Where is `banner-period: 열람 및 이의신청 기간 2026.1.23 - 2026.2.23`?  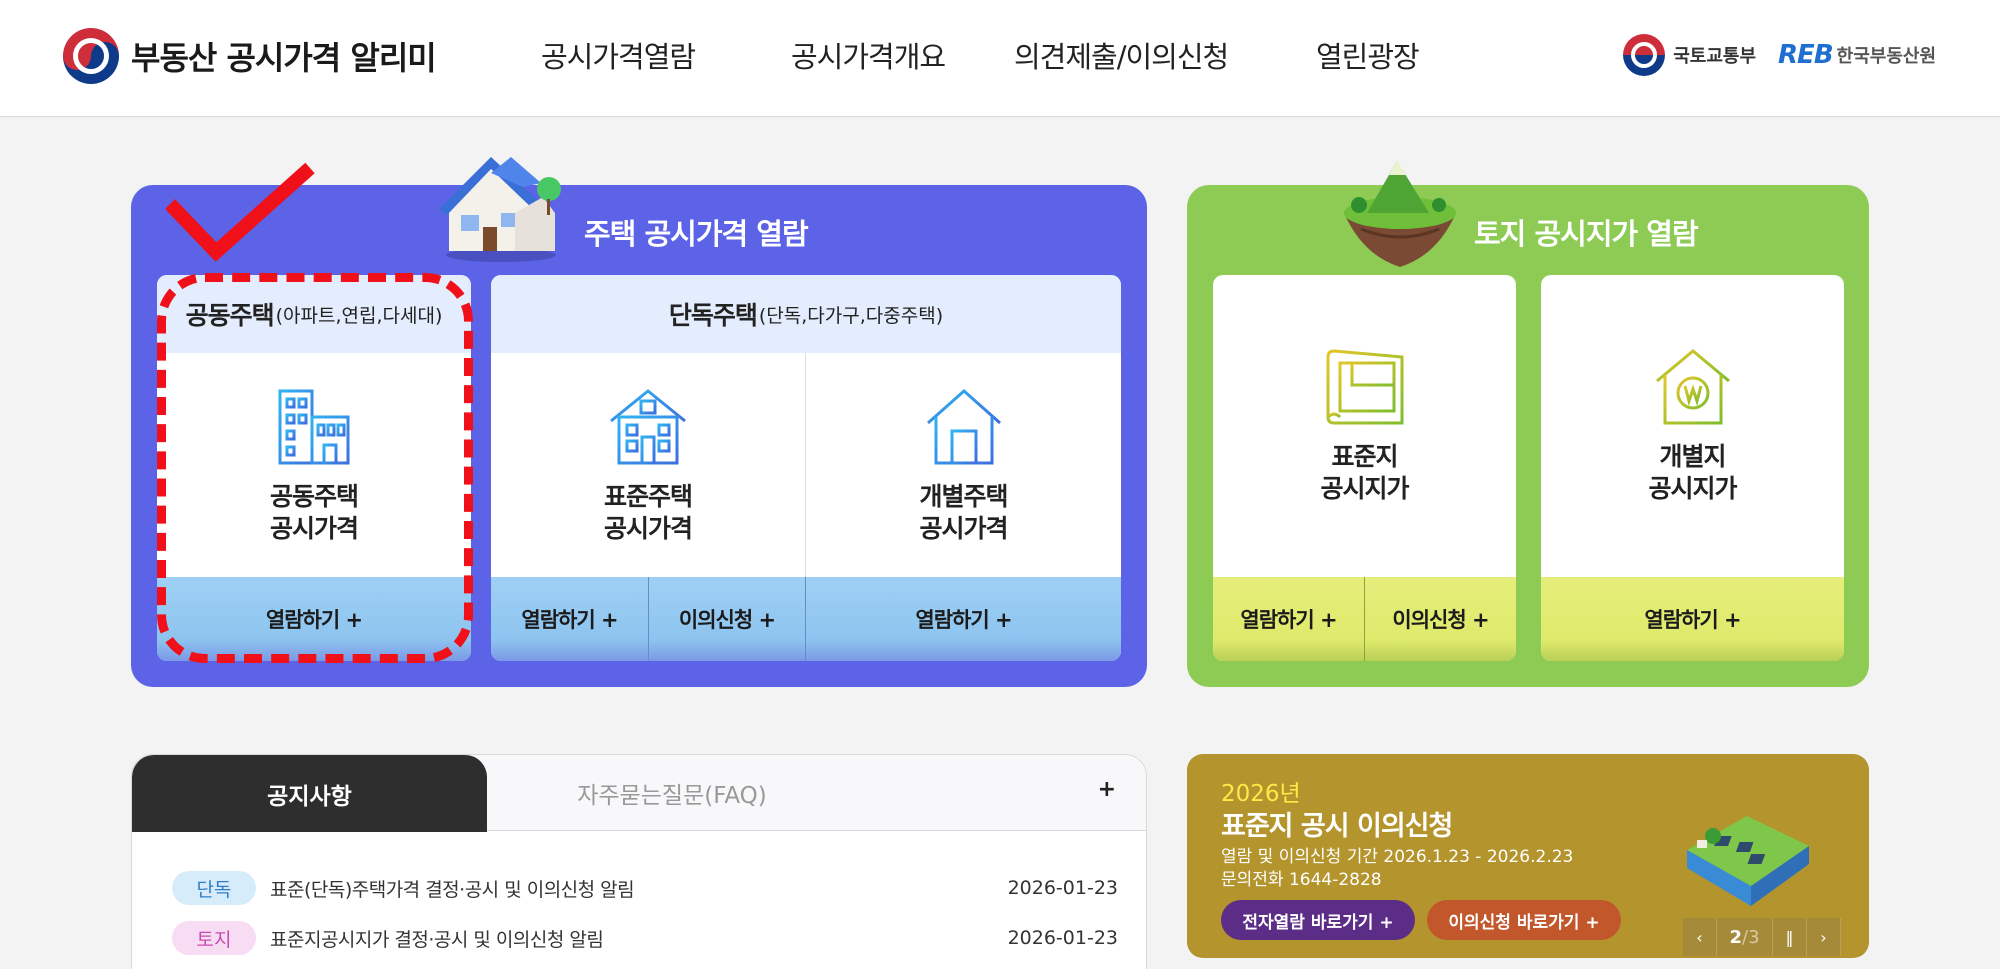 banner-period: 열람 및 이의신청 기간 2026.1.23 - 2026.2.23 is located at coordinates (1397, 857).